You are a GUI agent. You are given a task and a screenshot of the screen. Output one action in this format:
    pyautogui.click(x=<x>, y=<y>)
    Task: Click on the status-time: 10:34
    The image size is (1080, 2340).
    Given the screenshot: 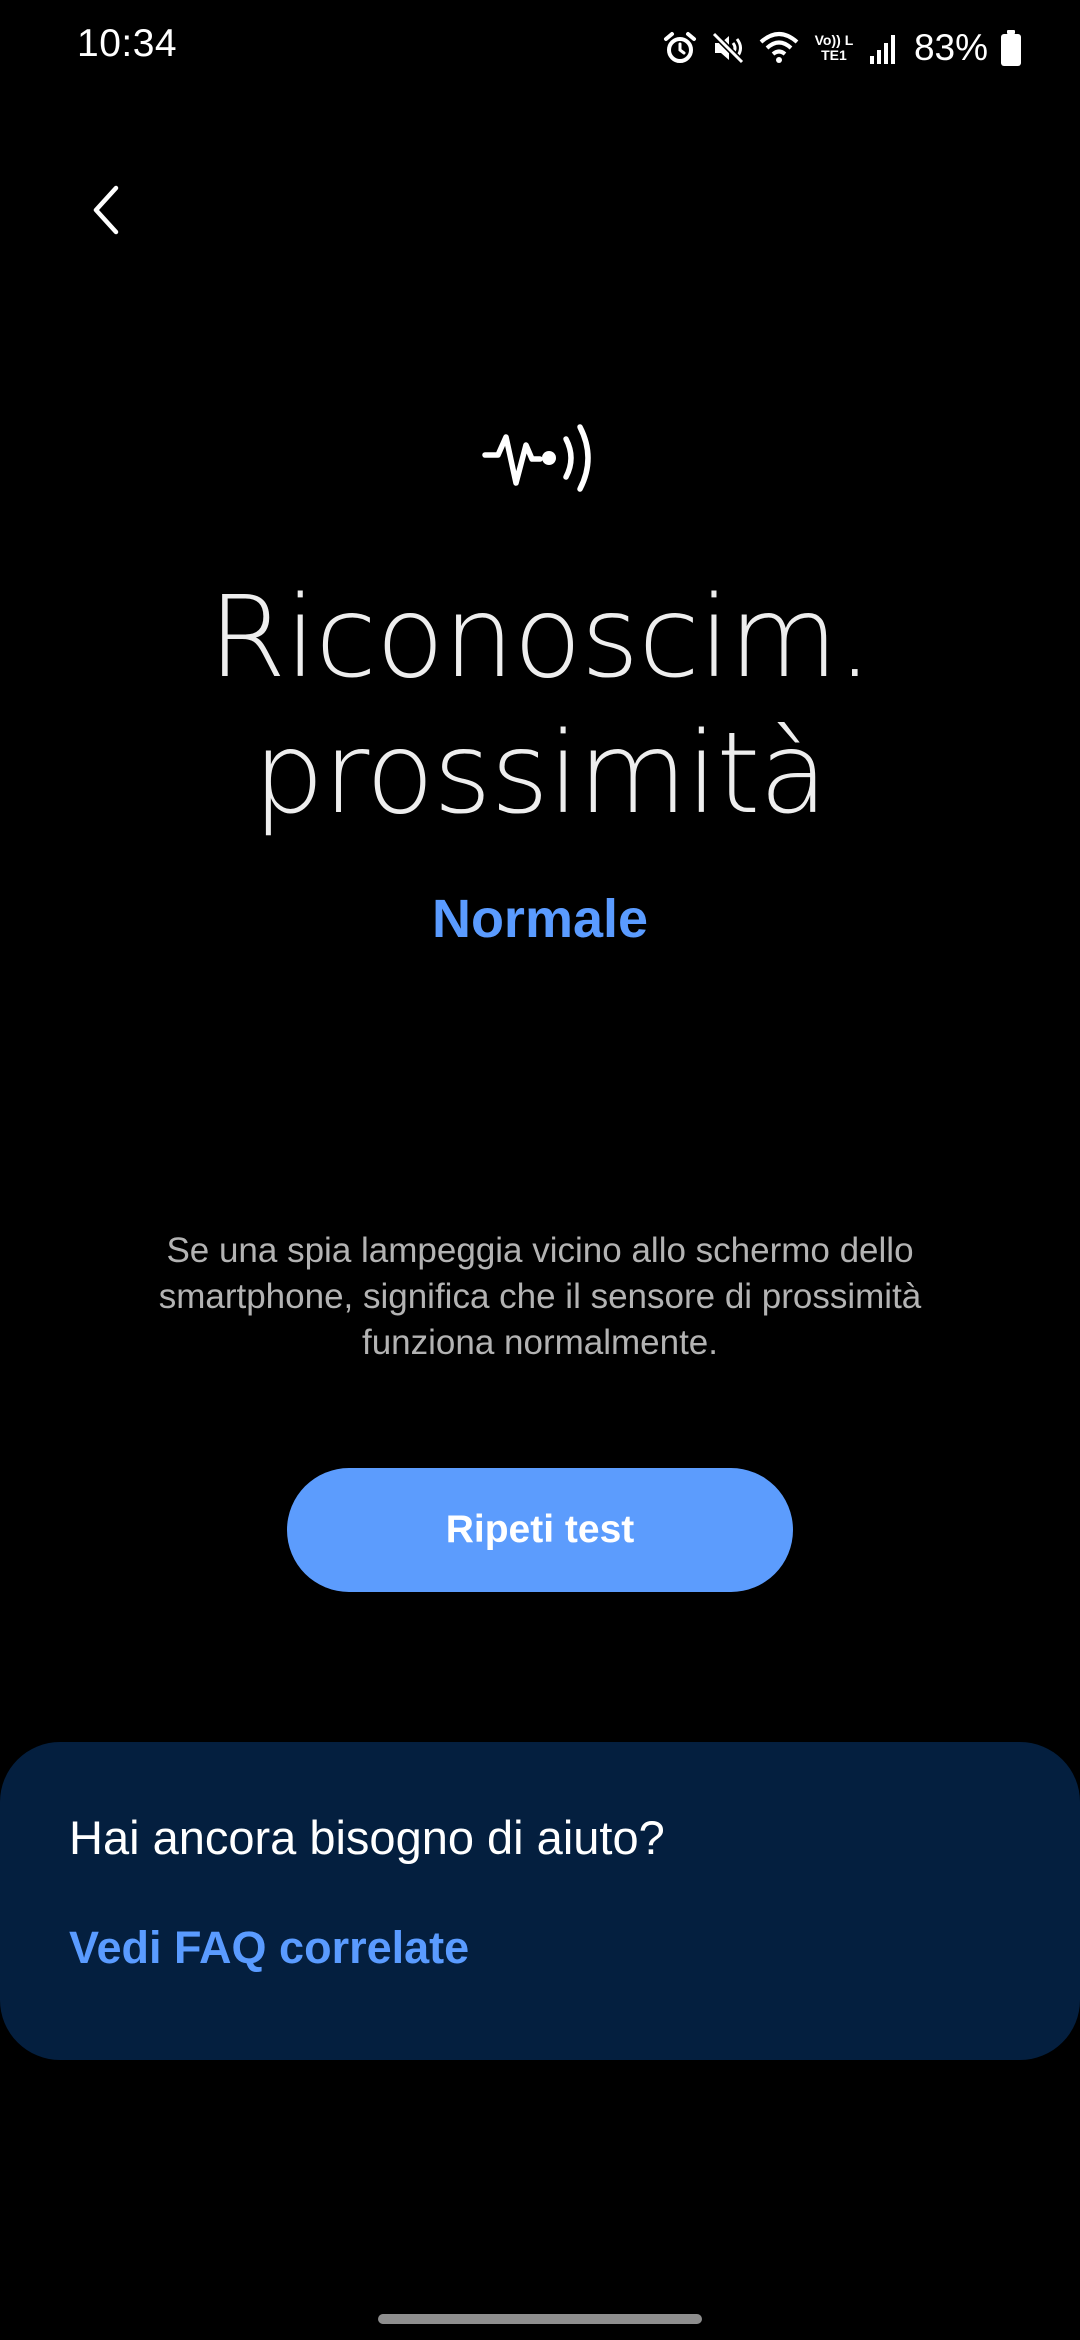 What is the action you would take?
    pyautogui.click(x=127, y=43)
    